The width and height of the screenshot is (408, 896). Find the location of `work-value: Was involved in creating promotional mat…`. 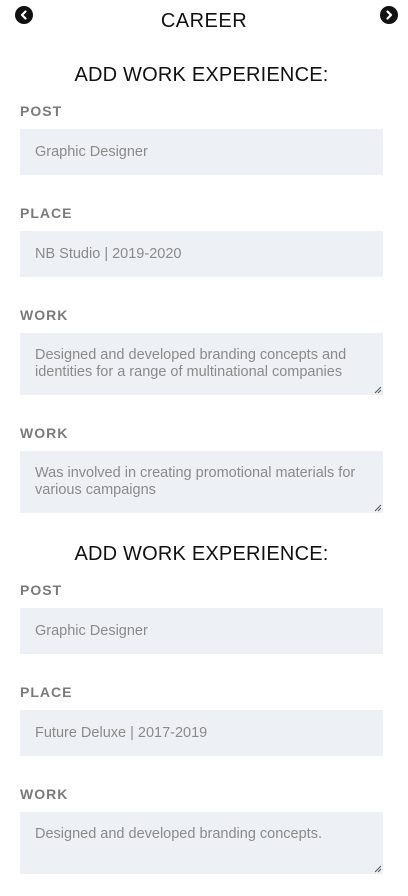

work-value: Was involved in creating promotional mat… is located at coordinates (195, 481).